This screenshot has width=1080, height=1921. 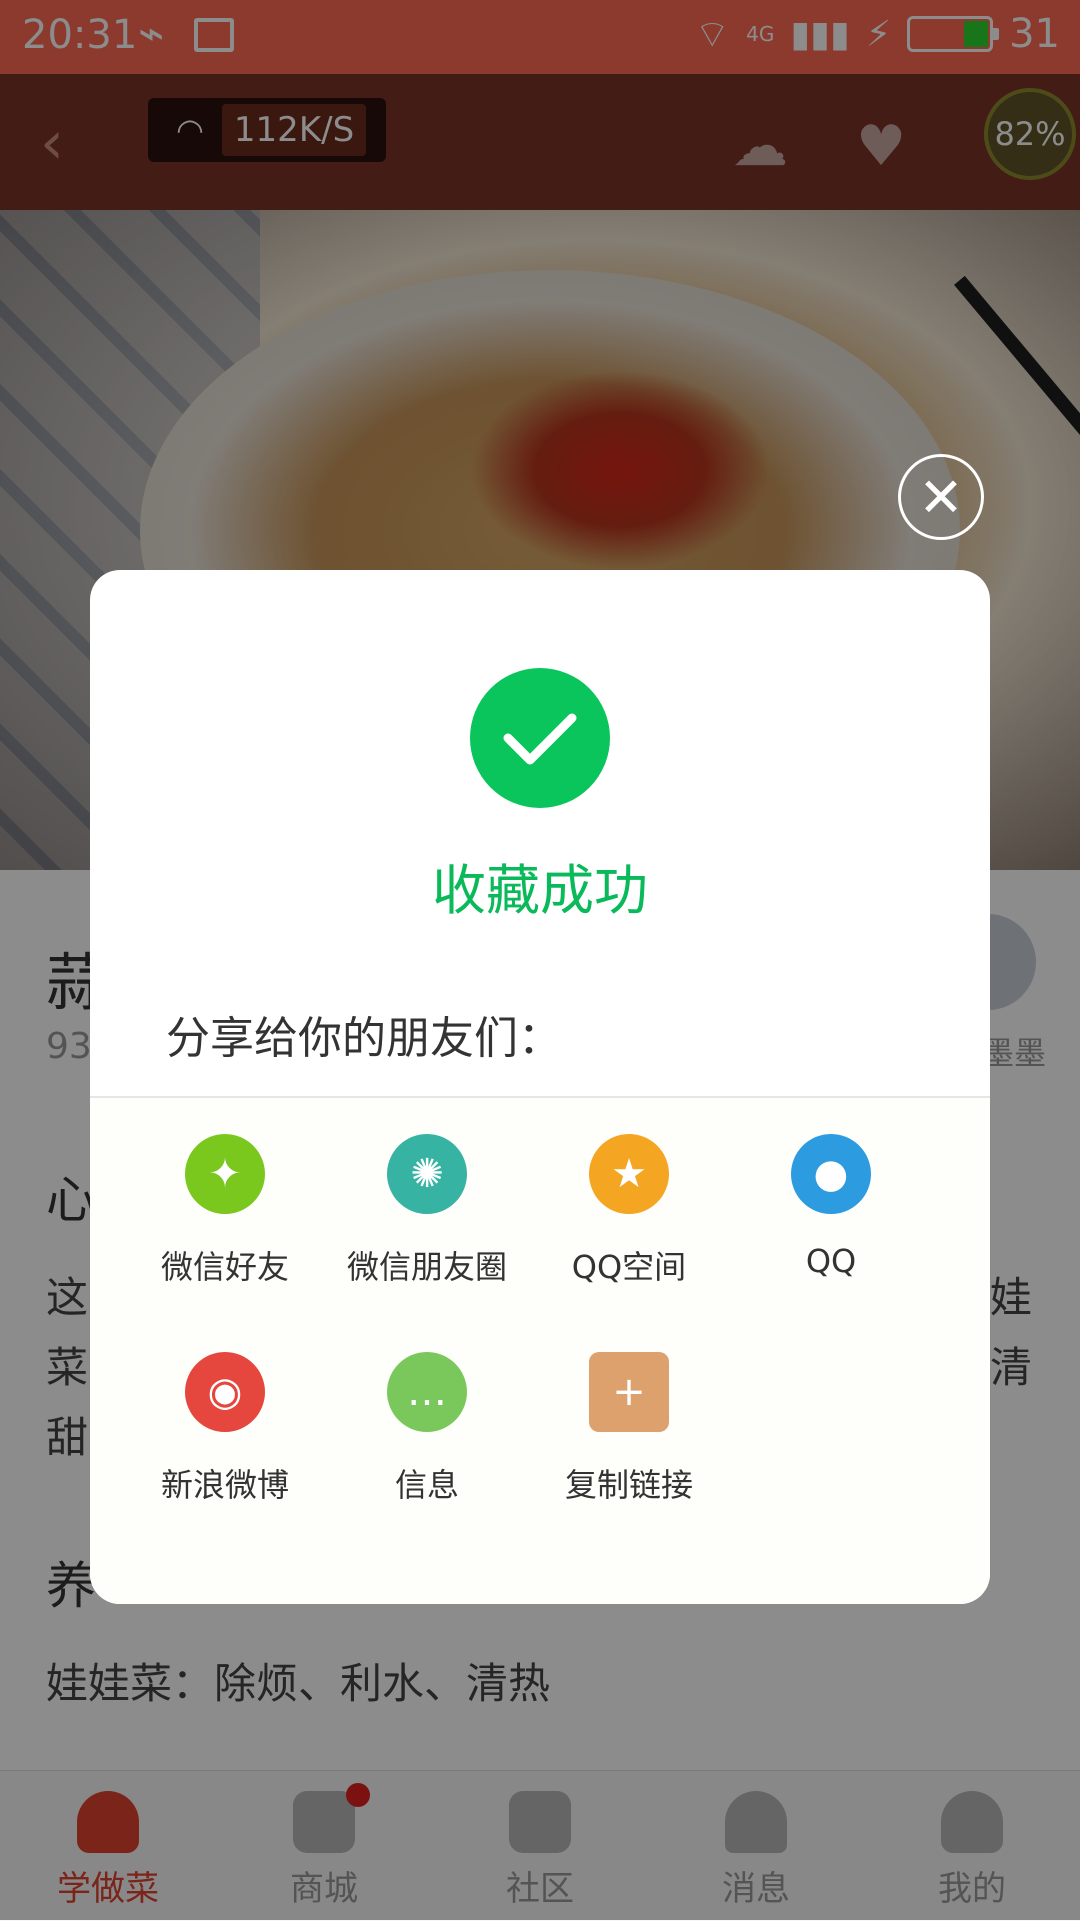 What do you see at coordinates (628, 1485) in the screenshot?
I see `share-label: 复制链接` at bounding box center [628, 1485].